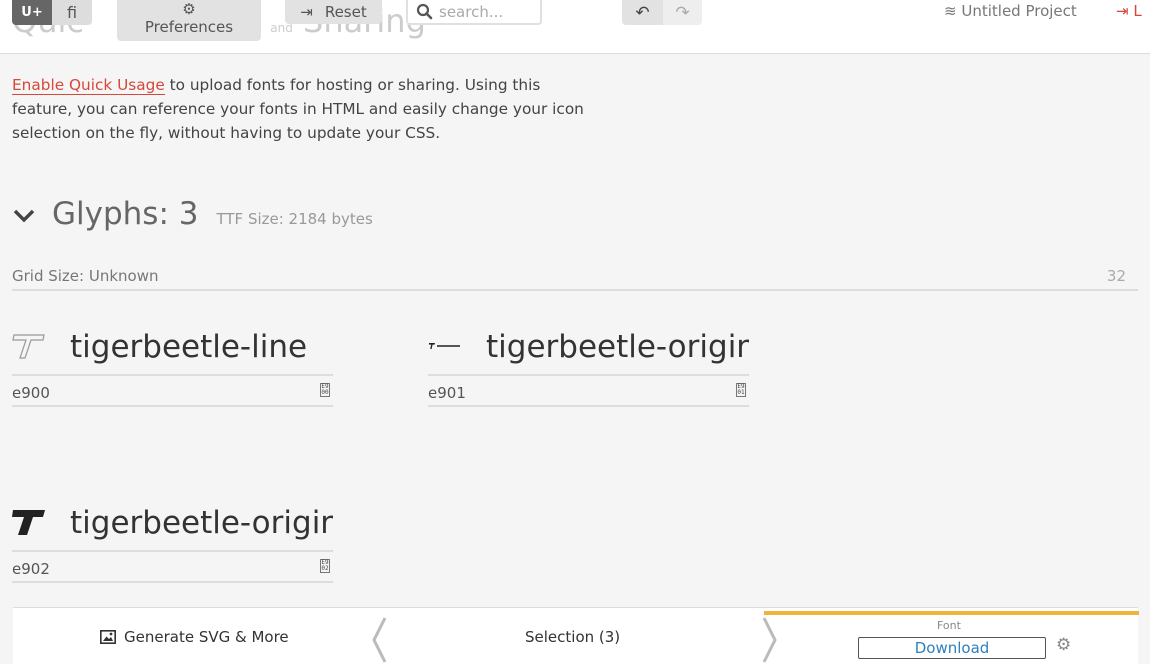  What do you see at coordinates (189, 27) in the screenshot?
I see `preferences-label: Preferences` at bounding box center [189, 27].